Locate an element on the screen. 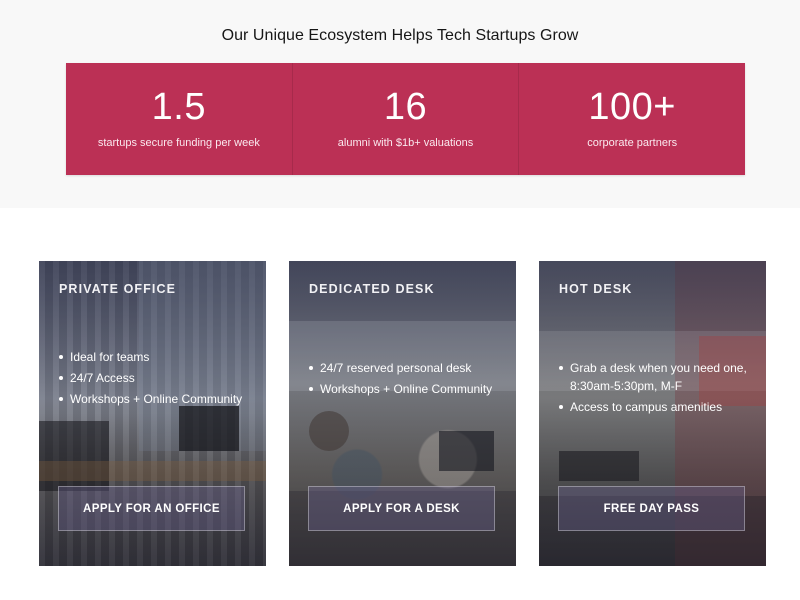 This screenshot has height=600, width=800. feature-item: 24/7 reserved personal desk is located at coordinates (409, 368).